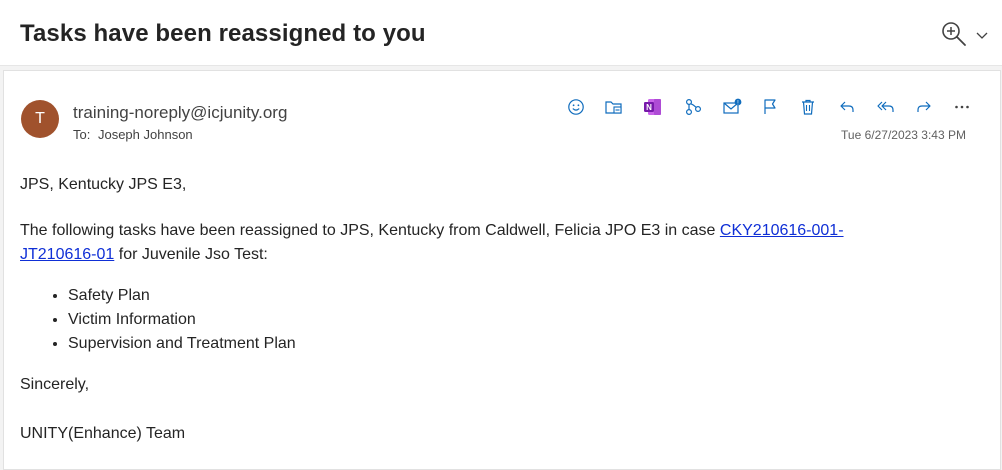 The height and width of the screenshot is (470, 1002). What do you see at coordinates (182, 320) in the screenshot?
I see `list-item: Victim Information` at bounding box center [182, 320].